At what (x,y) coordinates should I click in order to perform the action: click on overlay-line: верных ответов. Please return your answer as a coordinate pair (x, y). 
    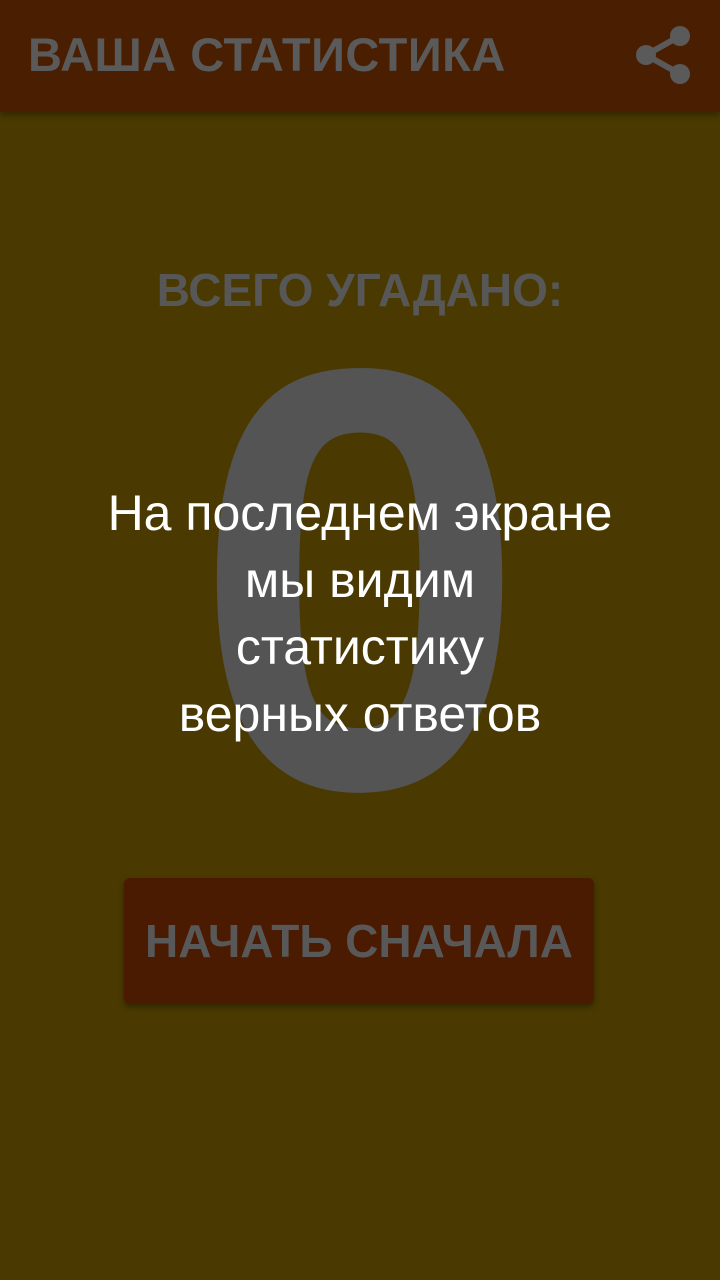
    Looking at the image, I should click on (360, 714).